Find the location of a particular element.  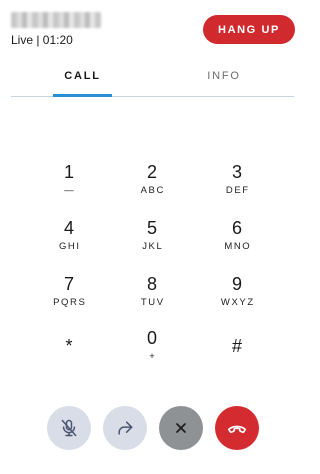

key-digit: 3 is located at coordinates (236, 172).